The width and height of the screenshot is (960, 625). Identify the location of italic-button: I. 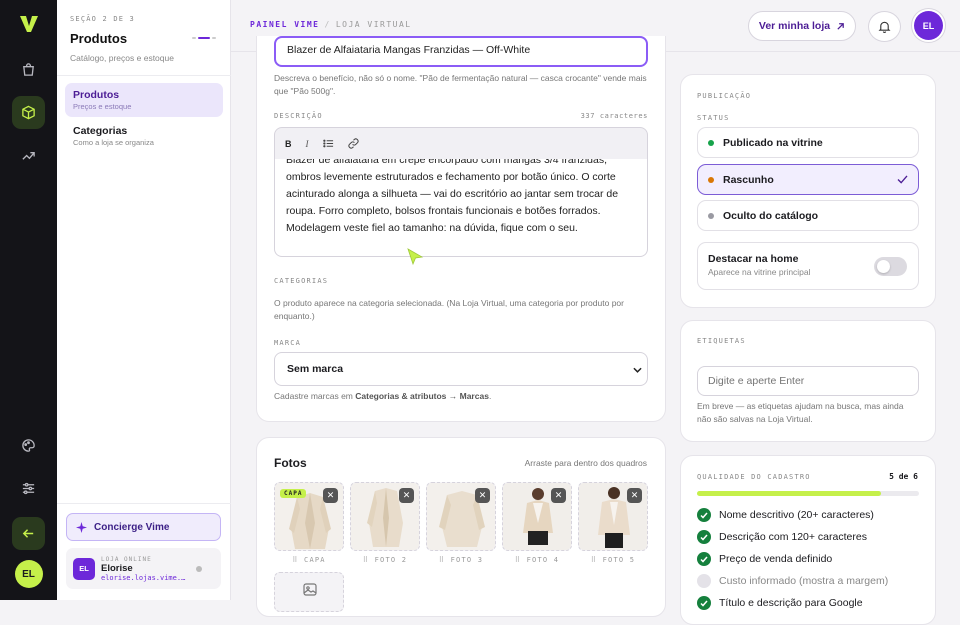
(307, 144).